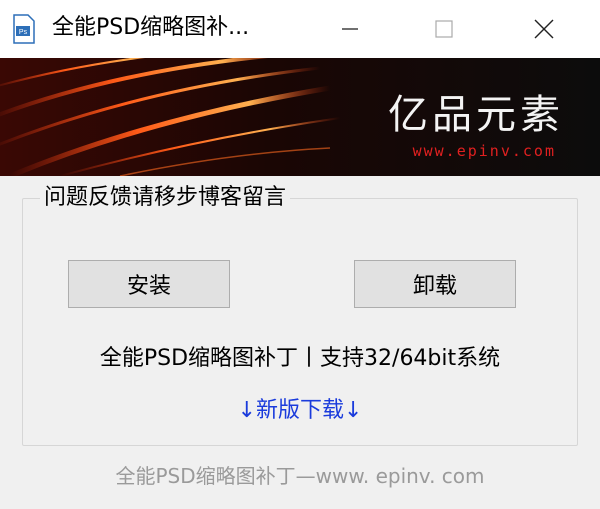  I want to click on brand-url: www.epinv.com, so click(484, 151).